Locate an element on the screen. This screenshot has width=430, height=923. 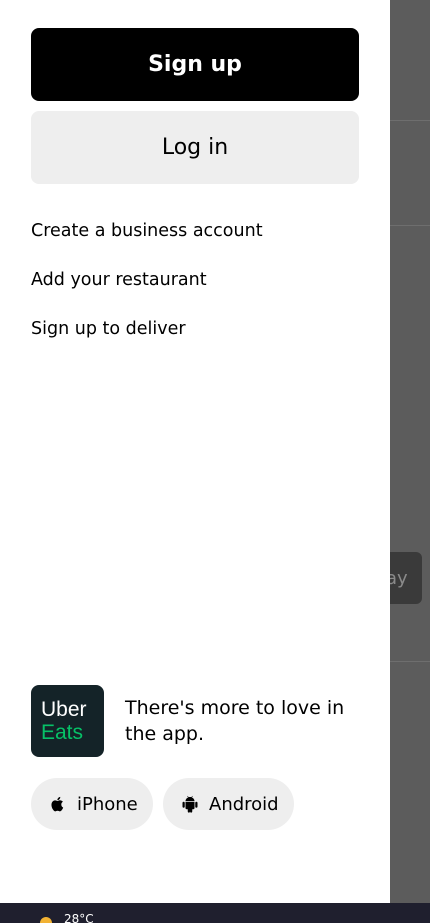
logo-text-eats: Eats is located at coordinates (62, 732).